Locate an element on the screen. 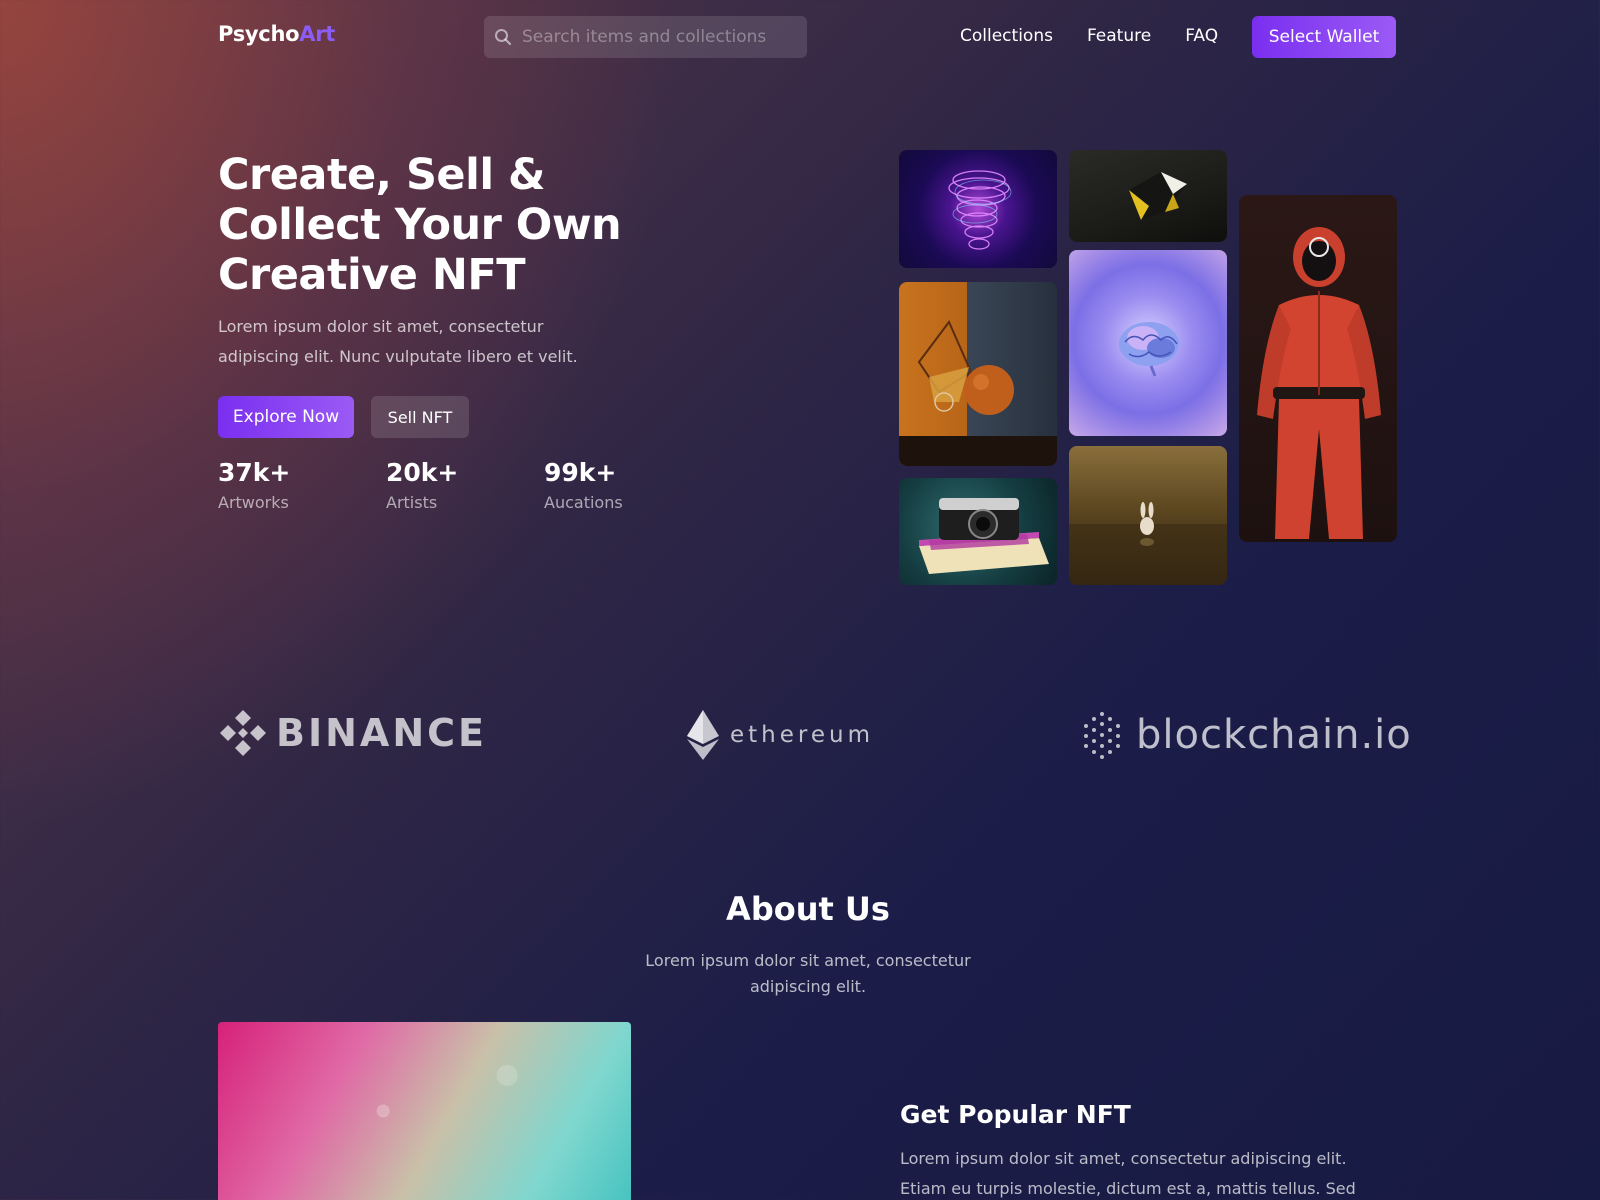 The width and height of the screenshot is (1600, 1200). orange-sphere-still-life-art-icon is located at coordinates (978, 393).